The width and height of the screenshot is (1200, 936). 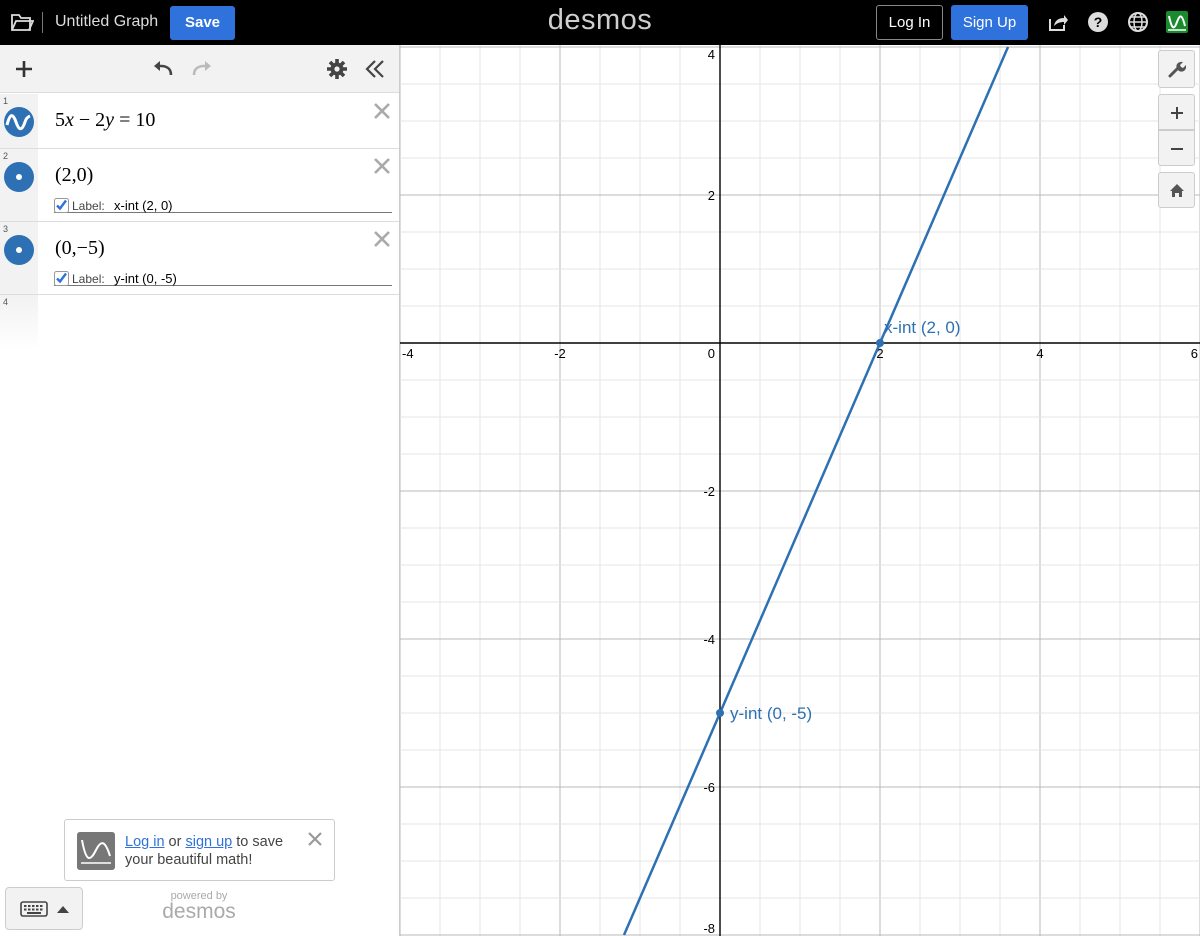 I want to click on redo-icon, so click(x=202, y=69).